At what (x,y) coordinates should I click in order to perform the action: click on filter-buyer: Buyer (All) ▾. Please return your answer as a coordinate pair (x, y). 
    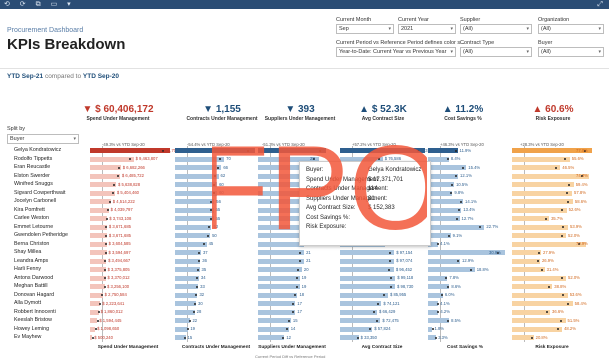
    Looking at the image, I should click on (571, 48).